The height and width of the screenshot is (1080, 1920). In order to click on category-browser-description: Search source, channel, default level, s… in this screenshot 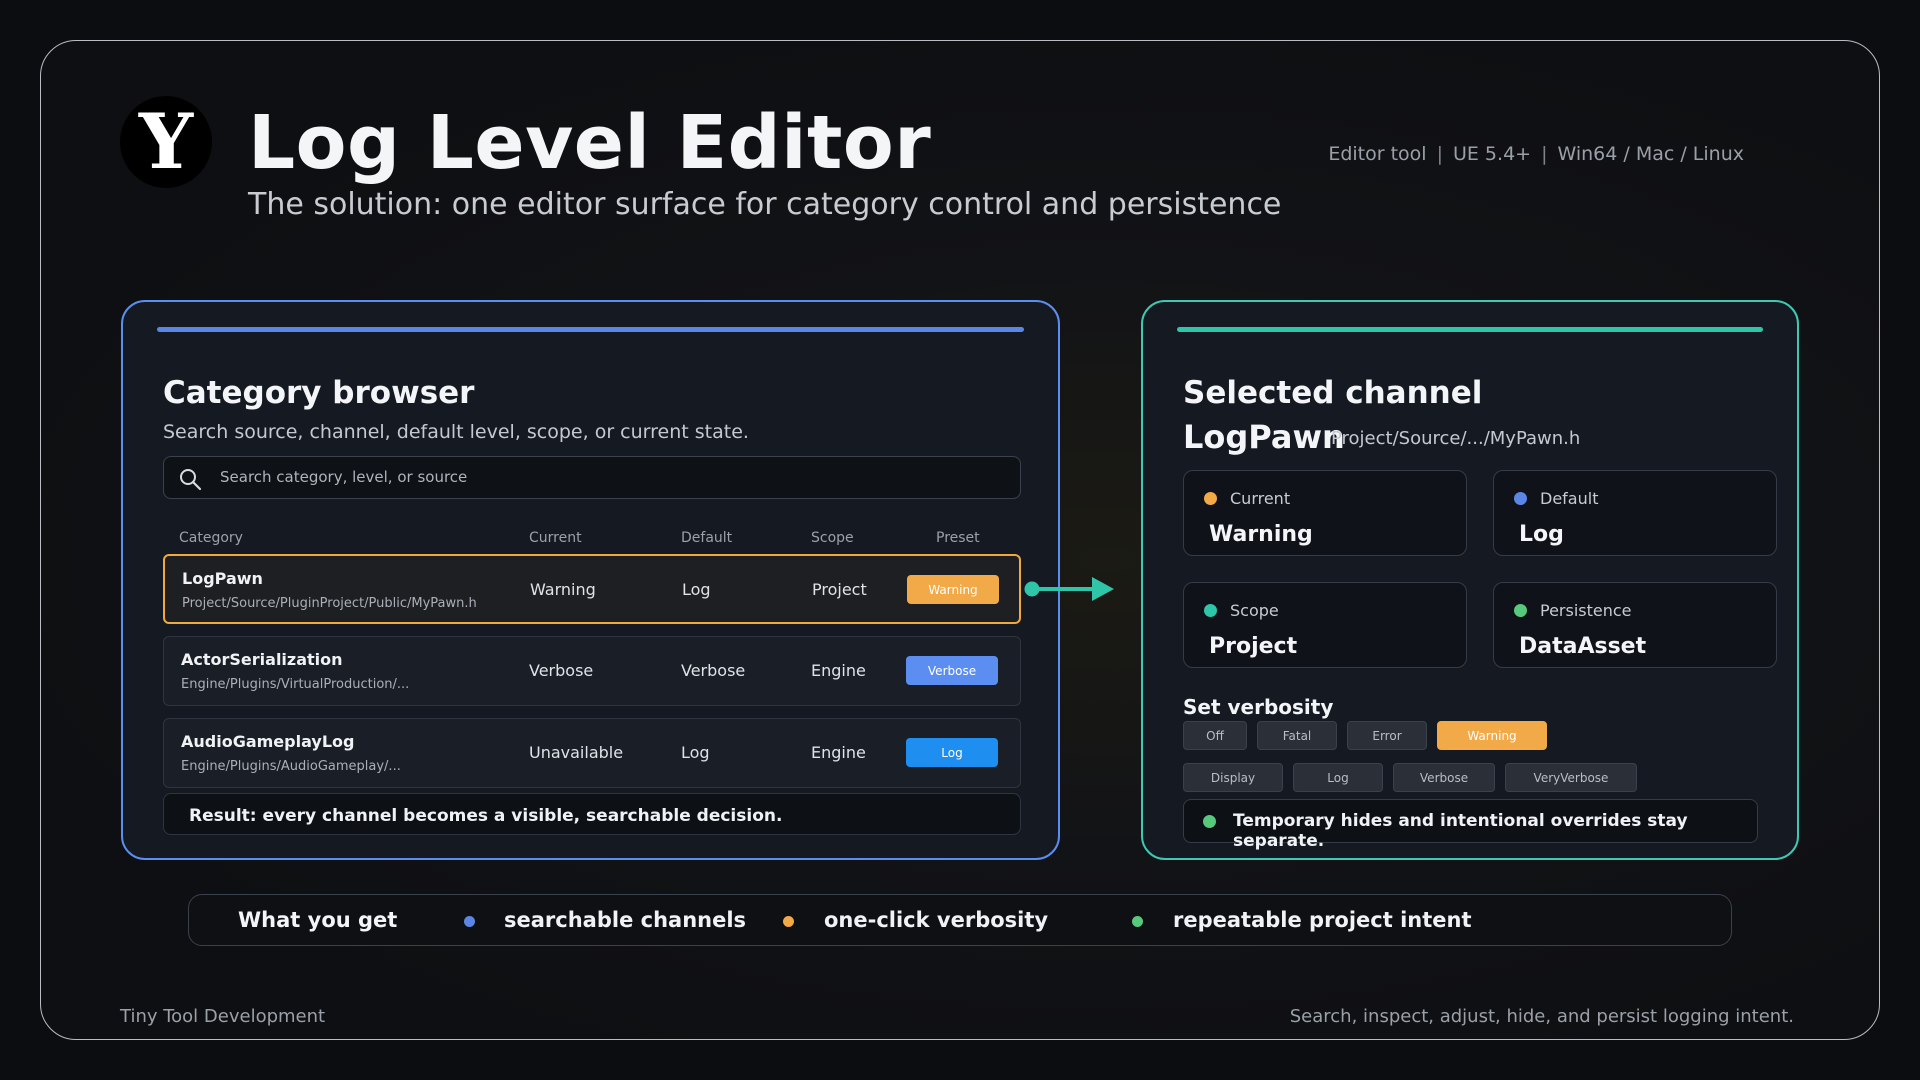, I will do `click(456, 432)`.